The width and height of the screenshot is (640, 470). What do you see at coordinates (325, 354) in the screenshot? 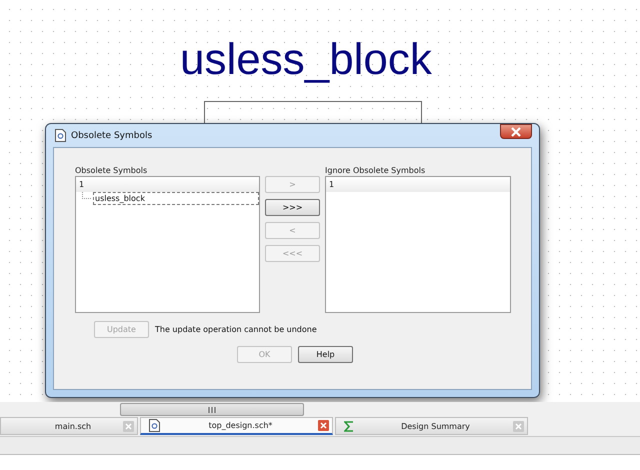
I see `dialog-button: Help` at bounding box center [325, 354].